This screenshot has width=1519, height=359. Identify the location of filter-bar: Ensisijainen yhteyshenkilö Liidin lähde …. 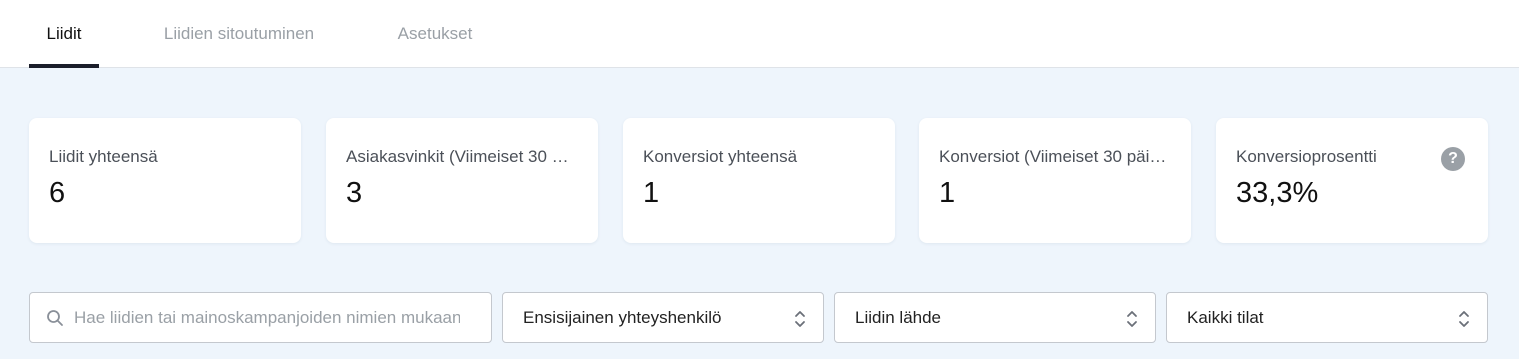
(759, 317).